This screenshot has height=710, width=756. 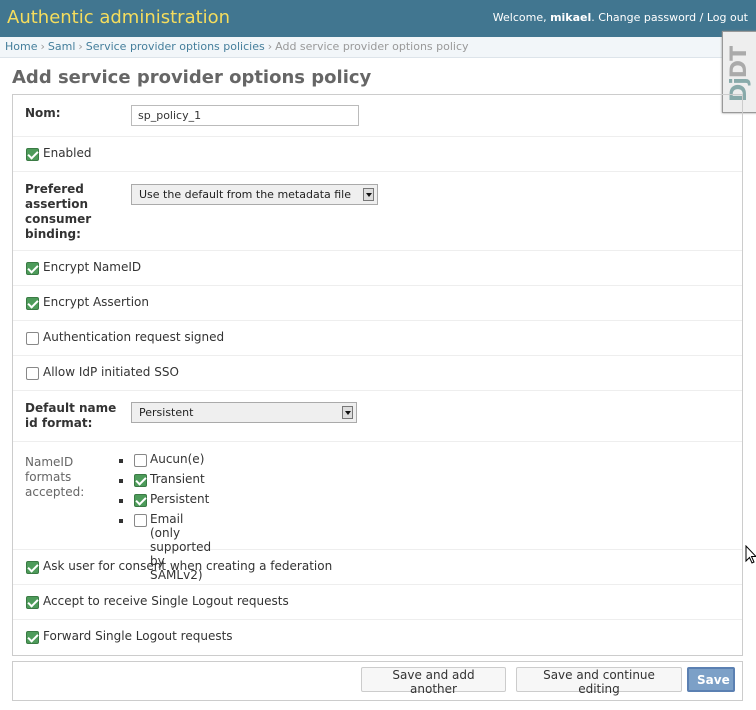 I want to click on username: mikael, so click(x=571, y=17).